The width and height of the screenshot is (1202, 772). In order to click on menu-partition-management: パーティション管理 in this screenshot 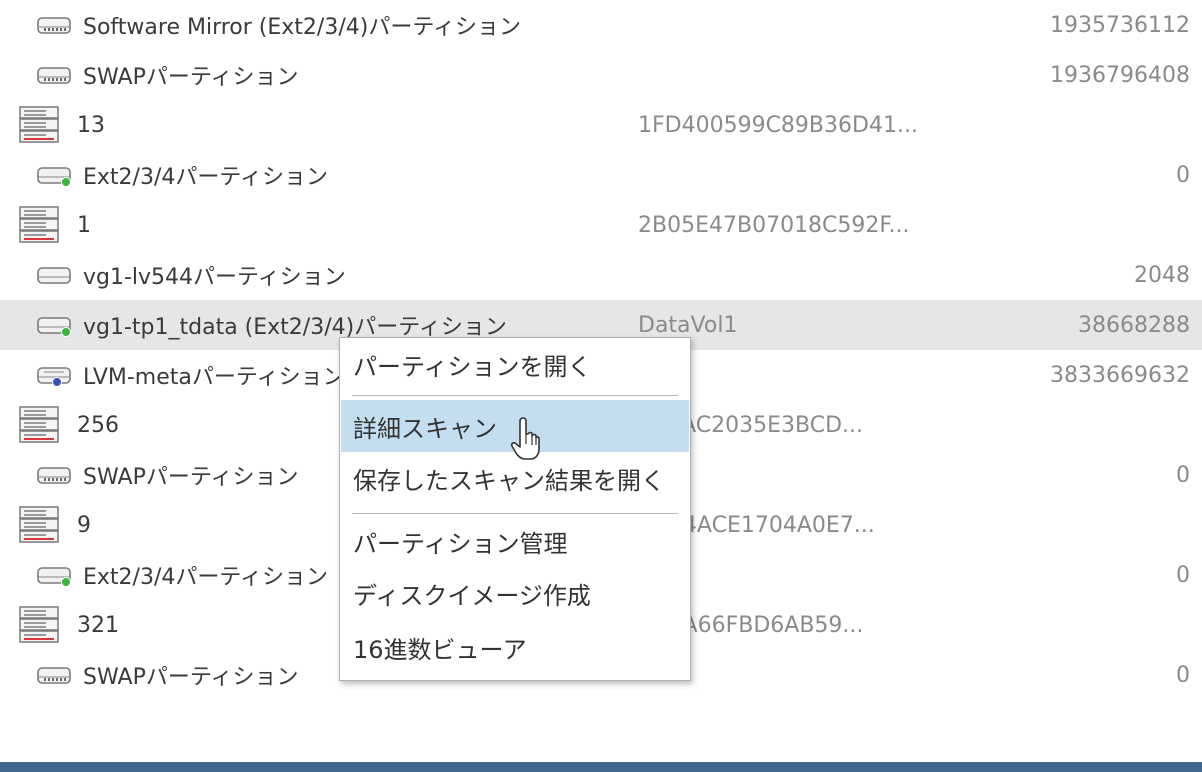, I will do `click(515, 541)`.